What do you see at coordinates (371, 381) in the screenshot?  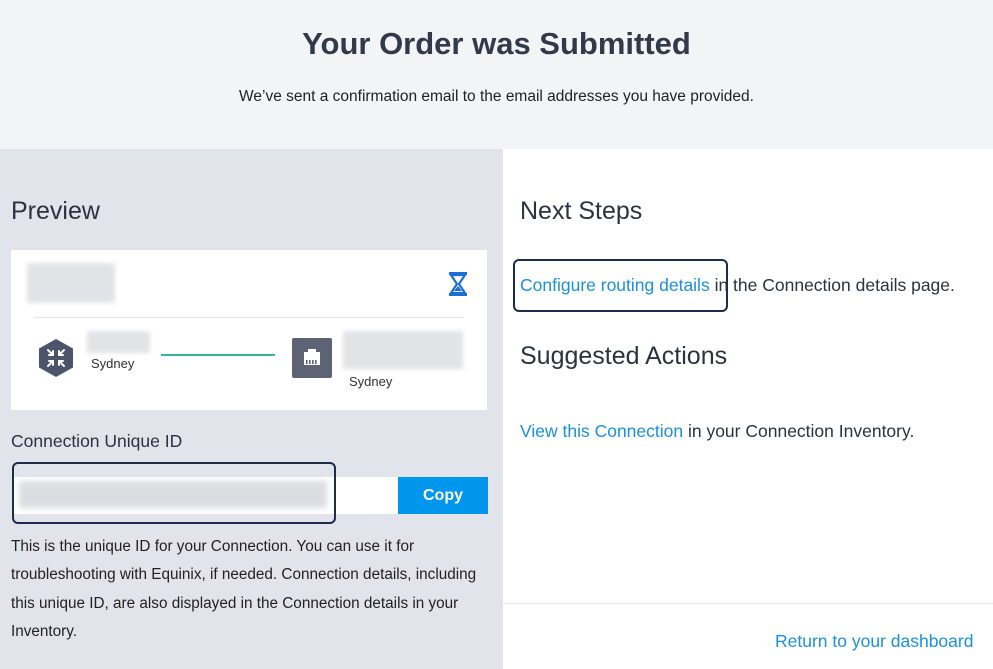 I see `destination-city: Sydney` at bounding box center [371, 381].